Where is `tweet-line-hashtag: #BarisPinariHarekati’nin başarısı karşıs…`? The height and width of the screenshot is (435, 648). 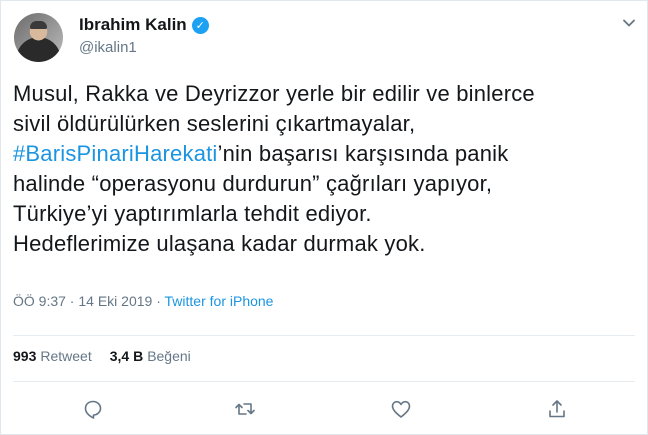
tweet-line-hashtag: #BarisPinariHarekati’nin başarısı karşıs… is located at coordinates (323, 154).